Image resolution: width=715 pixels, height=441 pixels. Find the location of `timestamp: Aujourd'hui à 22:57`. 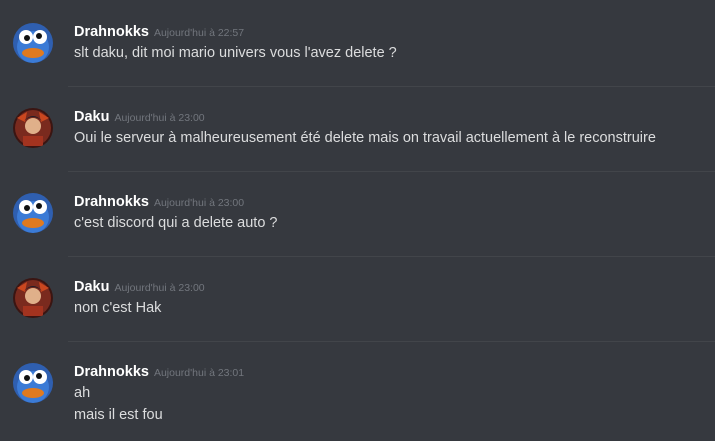

timestamp: Aujourd'hui à 22:57 is located at coordinates (199, 33).